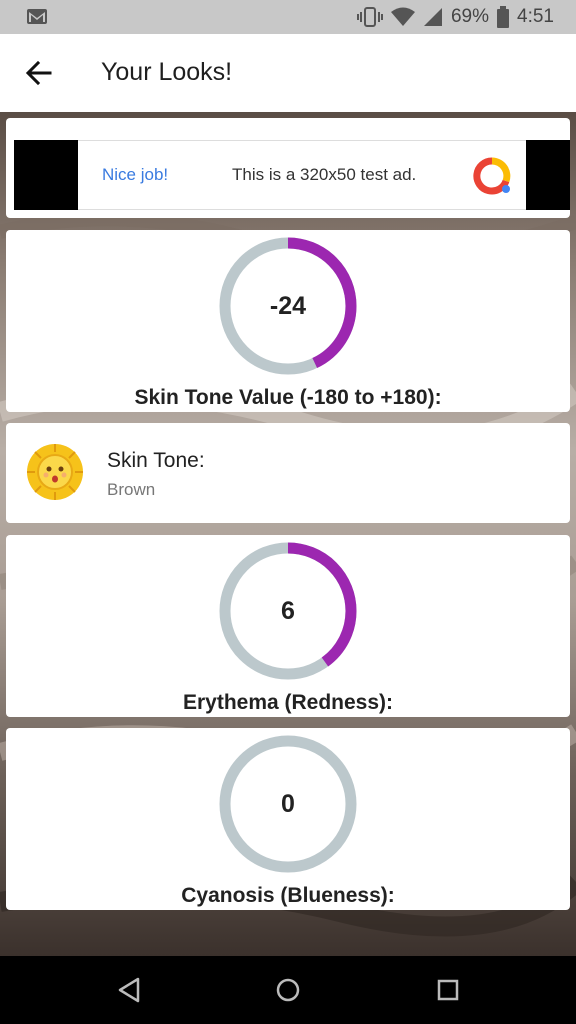  Describe the element at coordinates (288, 17) in the screenshot. I see `status-bar: 69% 4:51` at that location.